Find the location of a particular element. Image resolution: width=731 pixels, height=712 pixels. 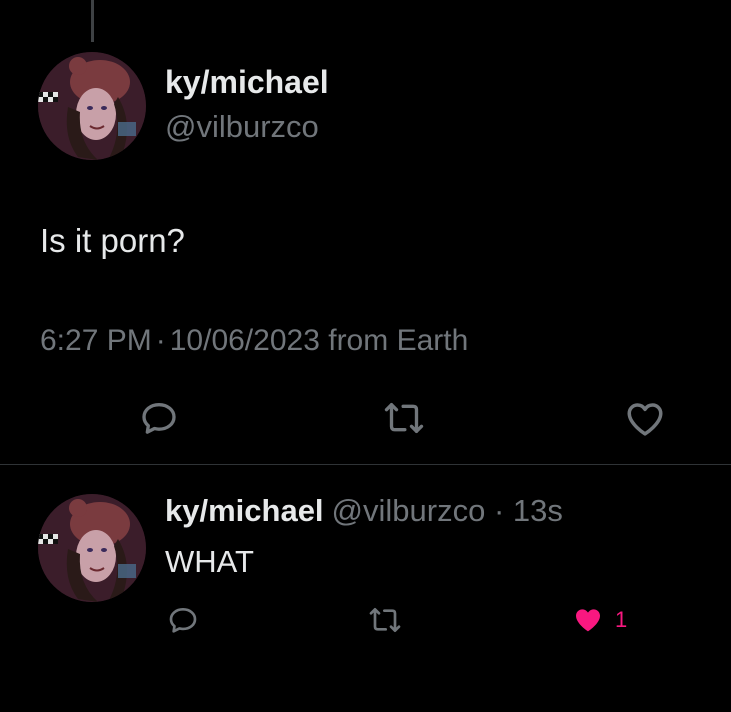

tweet-text: Is it porn? is located at coordinates (112, 240).